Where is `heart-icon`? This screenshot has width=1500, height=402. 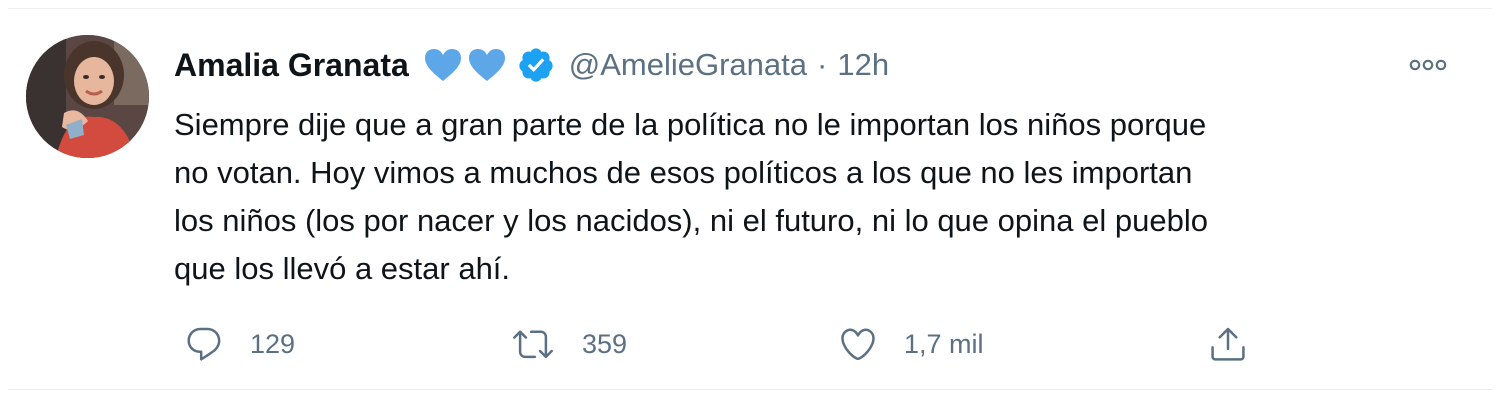
heart-icon is located at coordinates (858, 344).